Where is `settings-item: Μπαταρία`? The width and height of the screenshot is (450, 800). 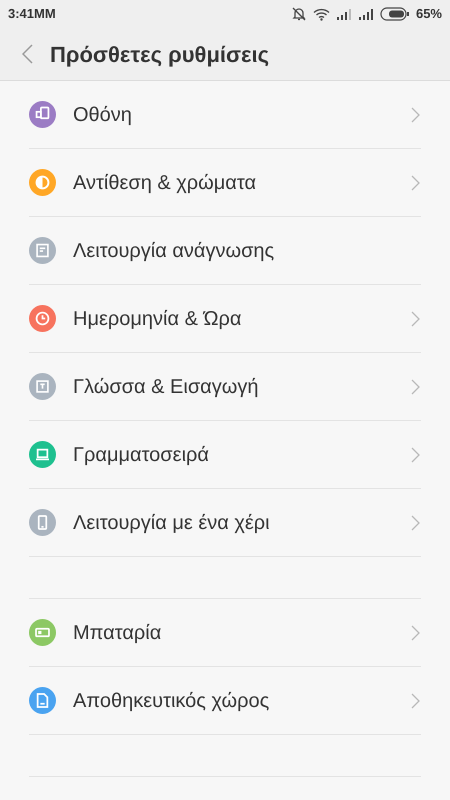
settings-item: Μπαταρία is located at coordinates (225, 633).